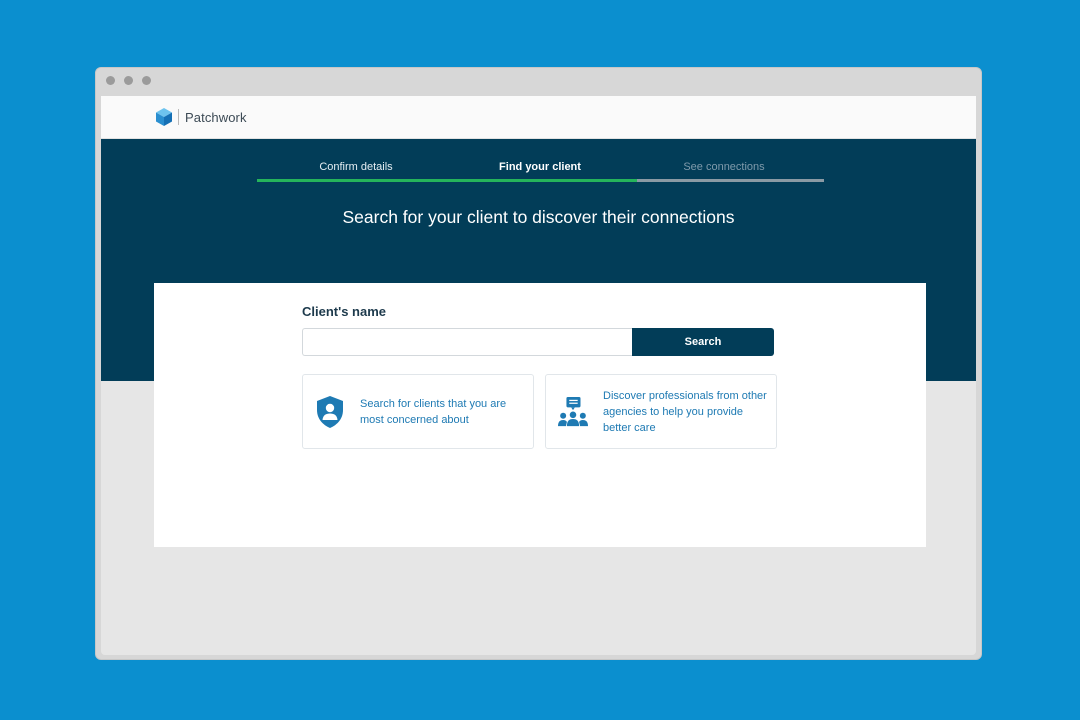  I want to click on window-minimize-dot, so click(128, 80).